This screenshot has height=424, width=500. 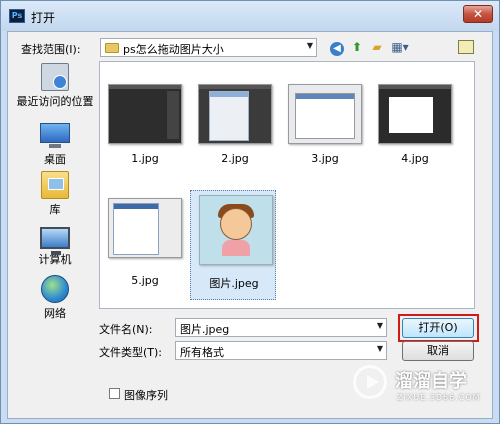 What do you see at coordinates (112, 48) in the screenshot?
I see `folder-icon` at bounding box center [112, 48].